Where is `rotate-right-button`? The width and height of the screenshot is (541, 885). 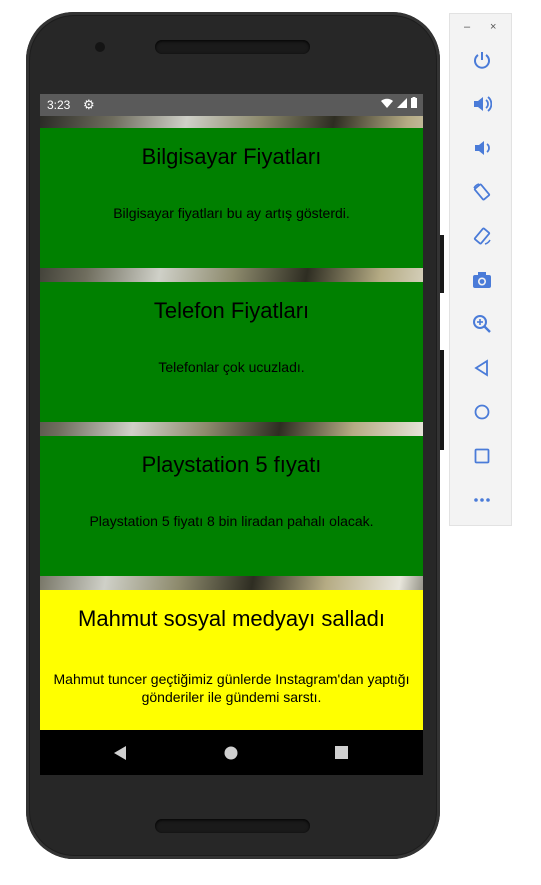
rotate-right-button is located at coordinates (481, 236).